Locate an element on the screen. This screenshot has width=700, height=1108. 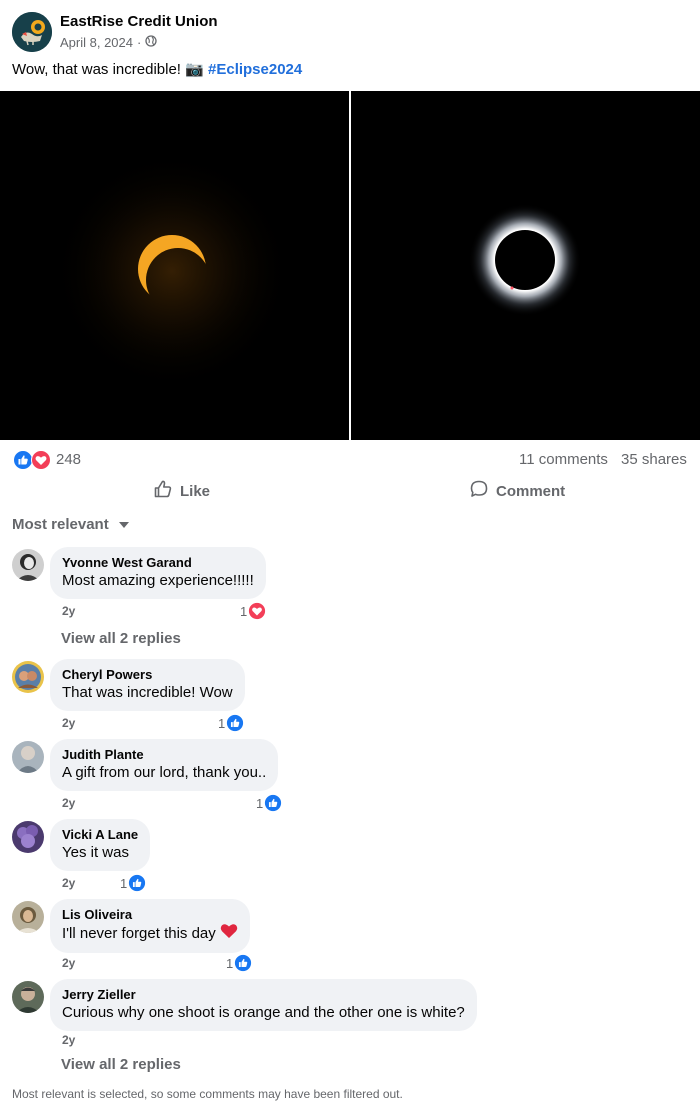
comment-text: Yes it was is located at coordinates (95, 852).